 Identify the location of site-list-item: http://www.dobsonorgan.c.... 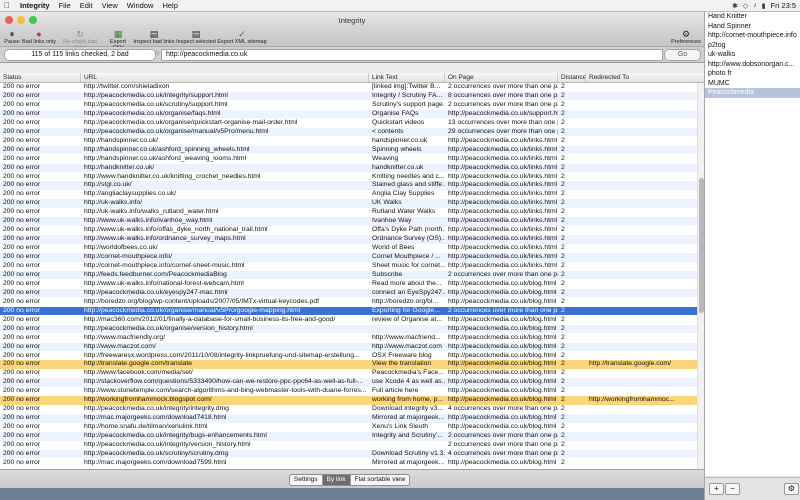
(752, 65).